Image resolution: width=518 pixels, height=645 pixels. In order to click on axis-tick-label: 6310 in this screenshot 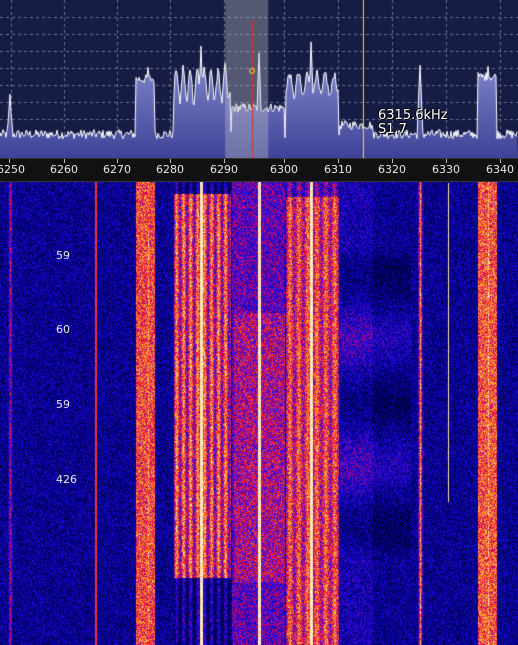, I will do `click(338, 169)`.